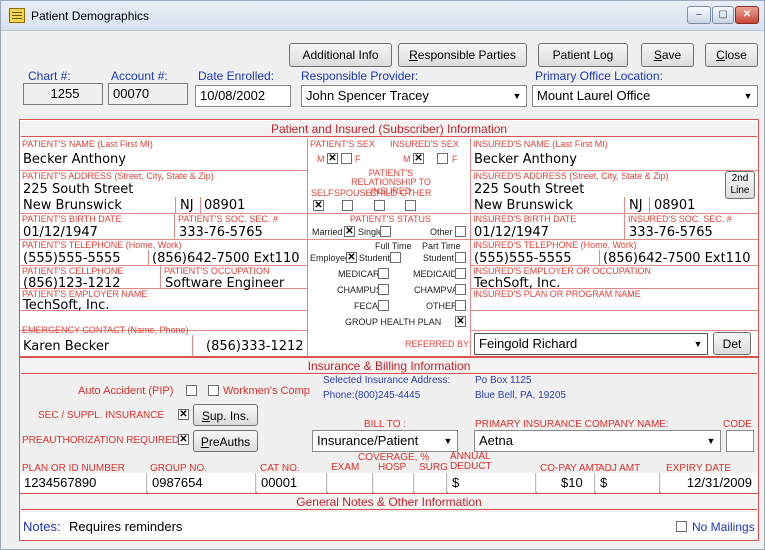 Image resolution: width=765 pixels, height=550 pixels. I want to click on workmens-comp-checkbox, so click(213, 390).